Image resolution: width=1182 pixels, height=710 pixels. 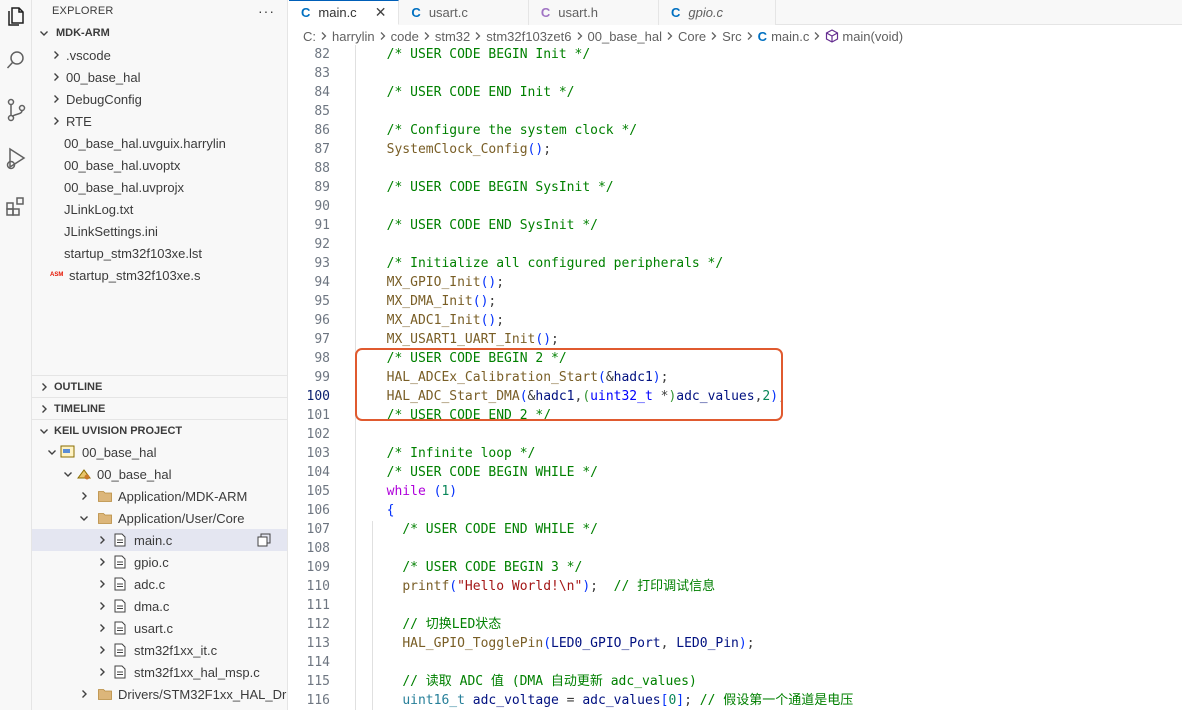 I want to click on code-line: 83, so click(x=735, y=73).